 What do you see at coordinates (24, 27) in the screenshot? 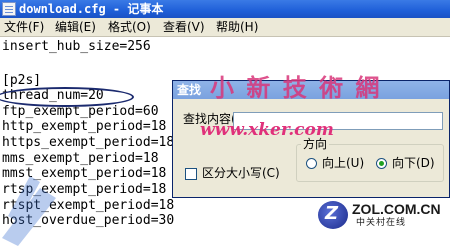
I see `menu-file: 文件(F)` at bounding box center [24, 27].